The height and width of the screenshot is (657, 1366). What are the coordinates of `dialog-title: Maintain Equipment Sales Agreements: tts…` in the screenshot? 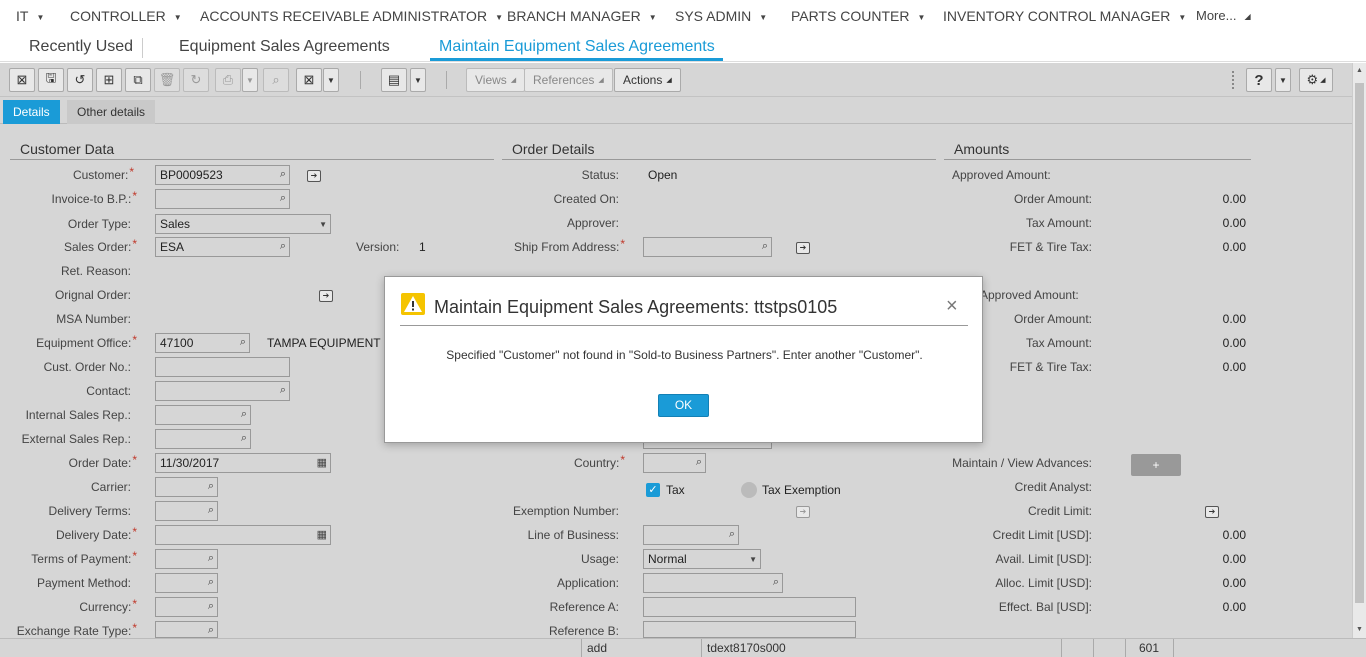 It's located at (636, 307).